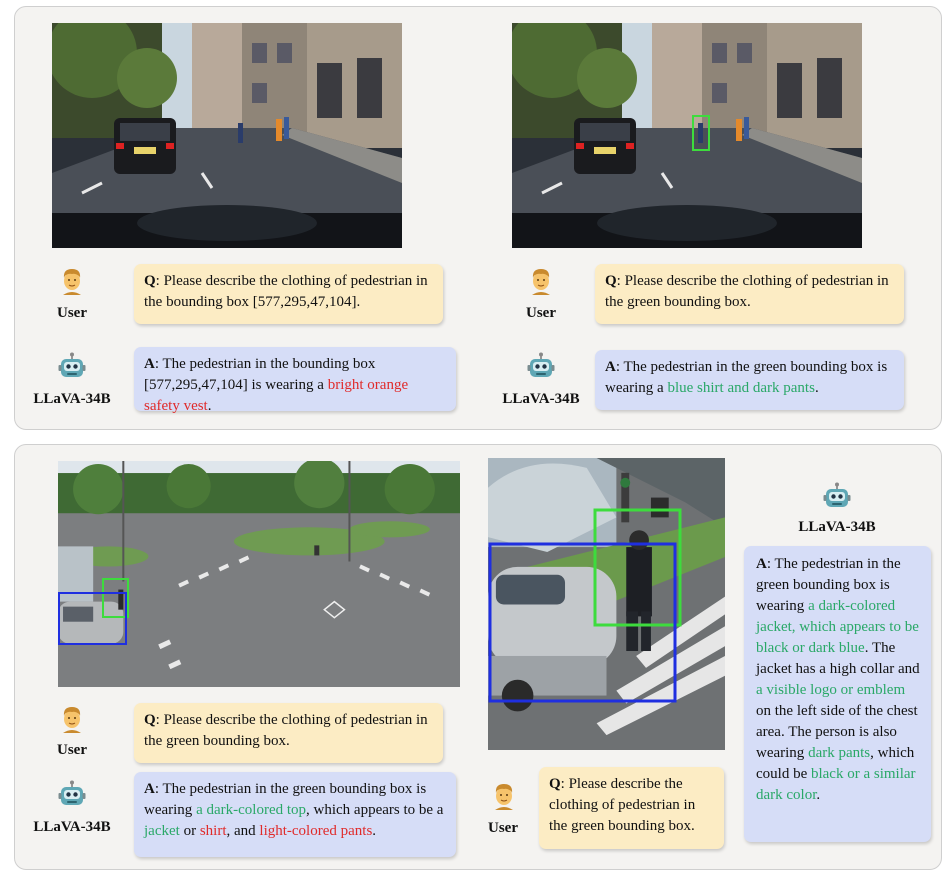  Describe the element at coordinates (375, 810) in the screenshot. I see `answer-text: , which appears to be a` at that location.